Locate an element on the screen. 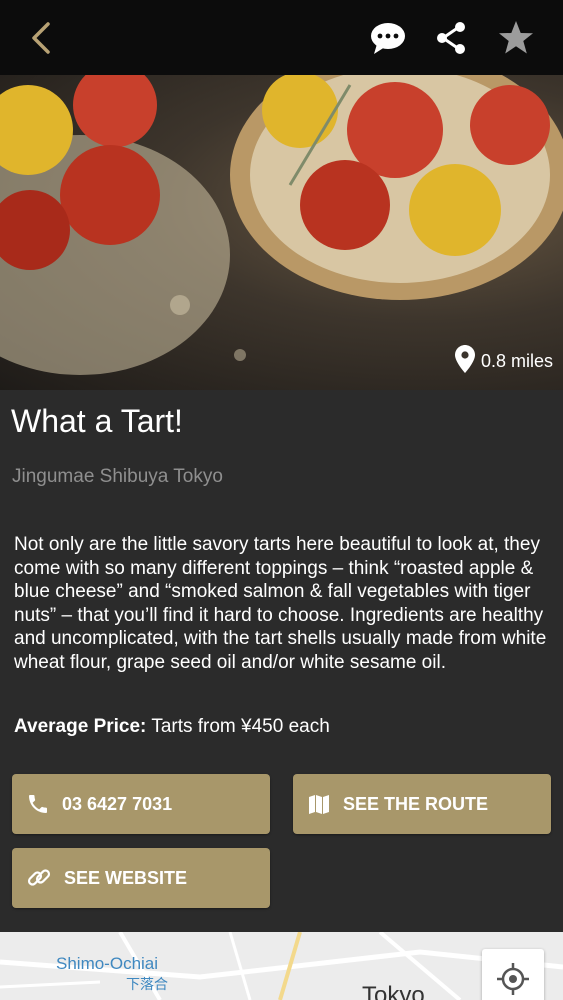  see-website-button: SEE WEBSITE is located at coordinates (141, 878).